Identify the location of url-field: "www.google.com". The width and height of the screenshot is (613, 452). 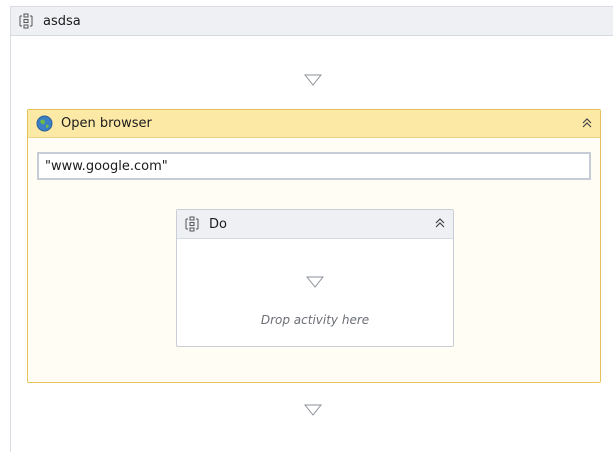
(314, 166).